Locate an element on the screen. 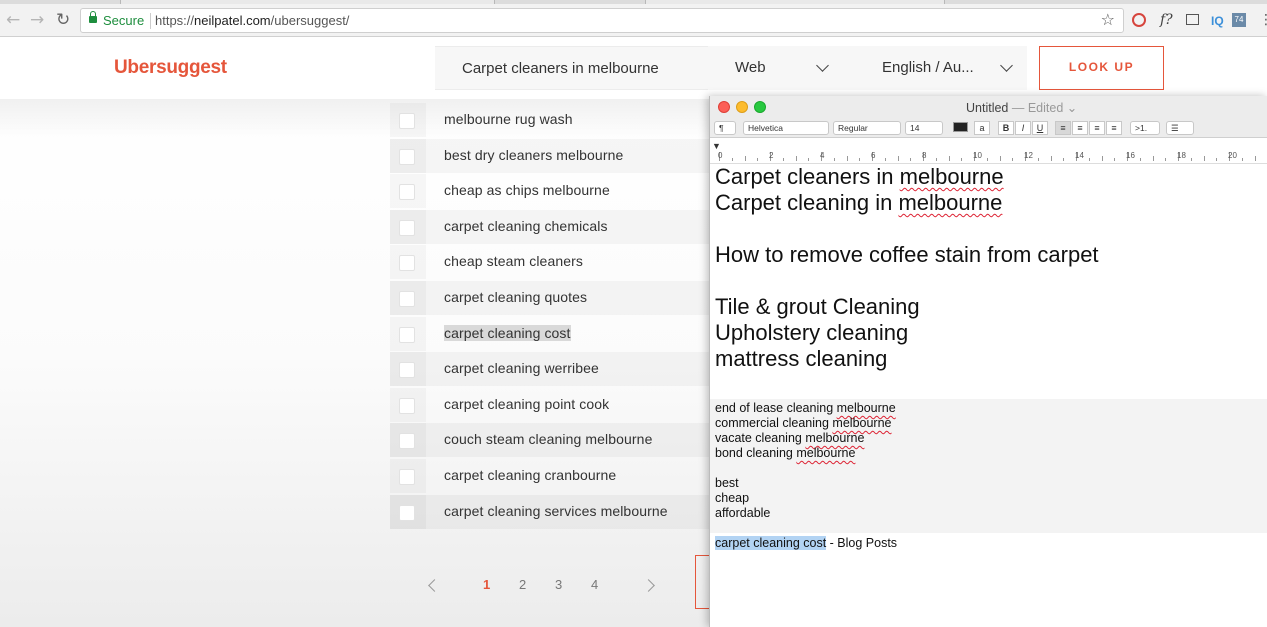 Image resolution: width=1267 pixels, height=627 pixels. justify-icon: ≡ is located at coordinates (1114, 128).